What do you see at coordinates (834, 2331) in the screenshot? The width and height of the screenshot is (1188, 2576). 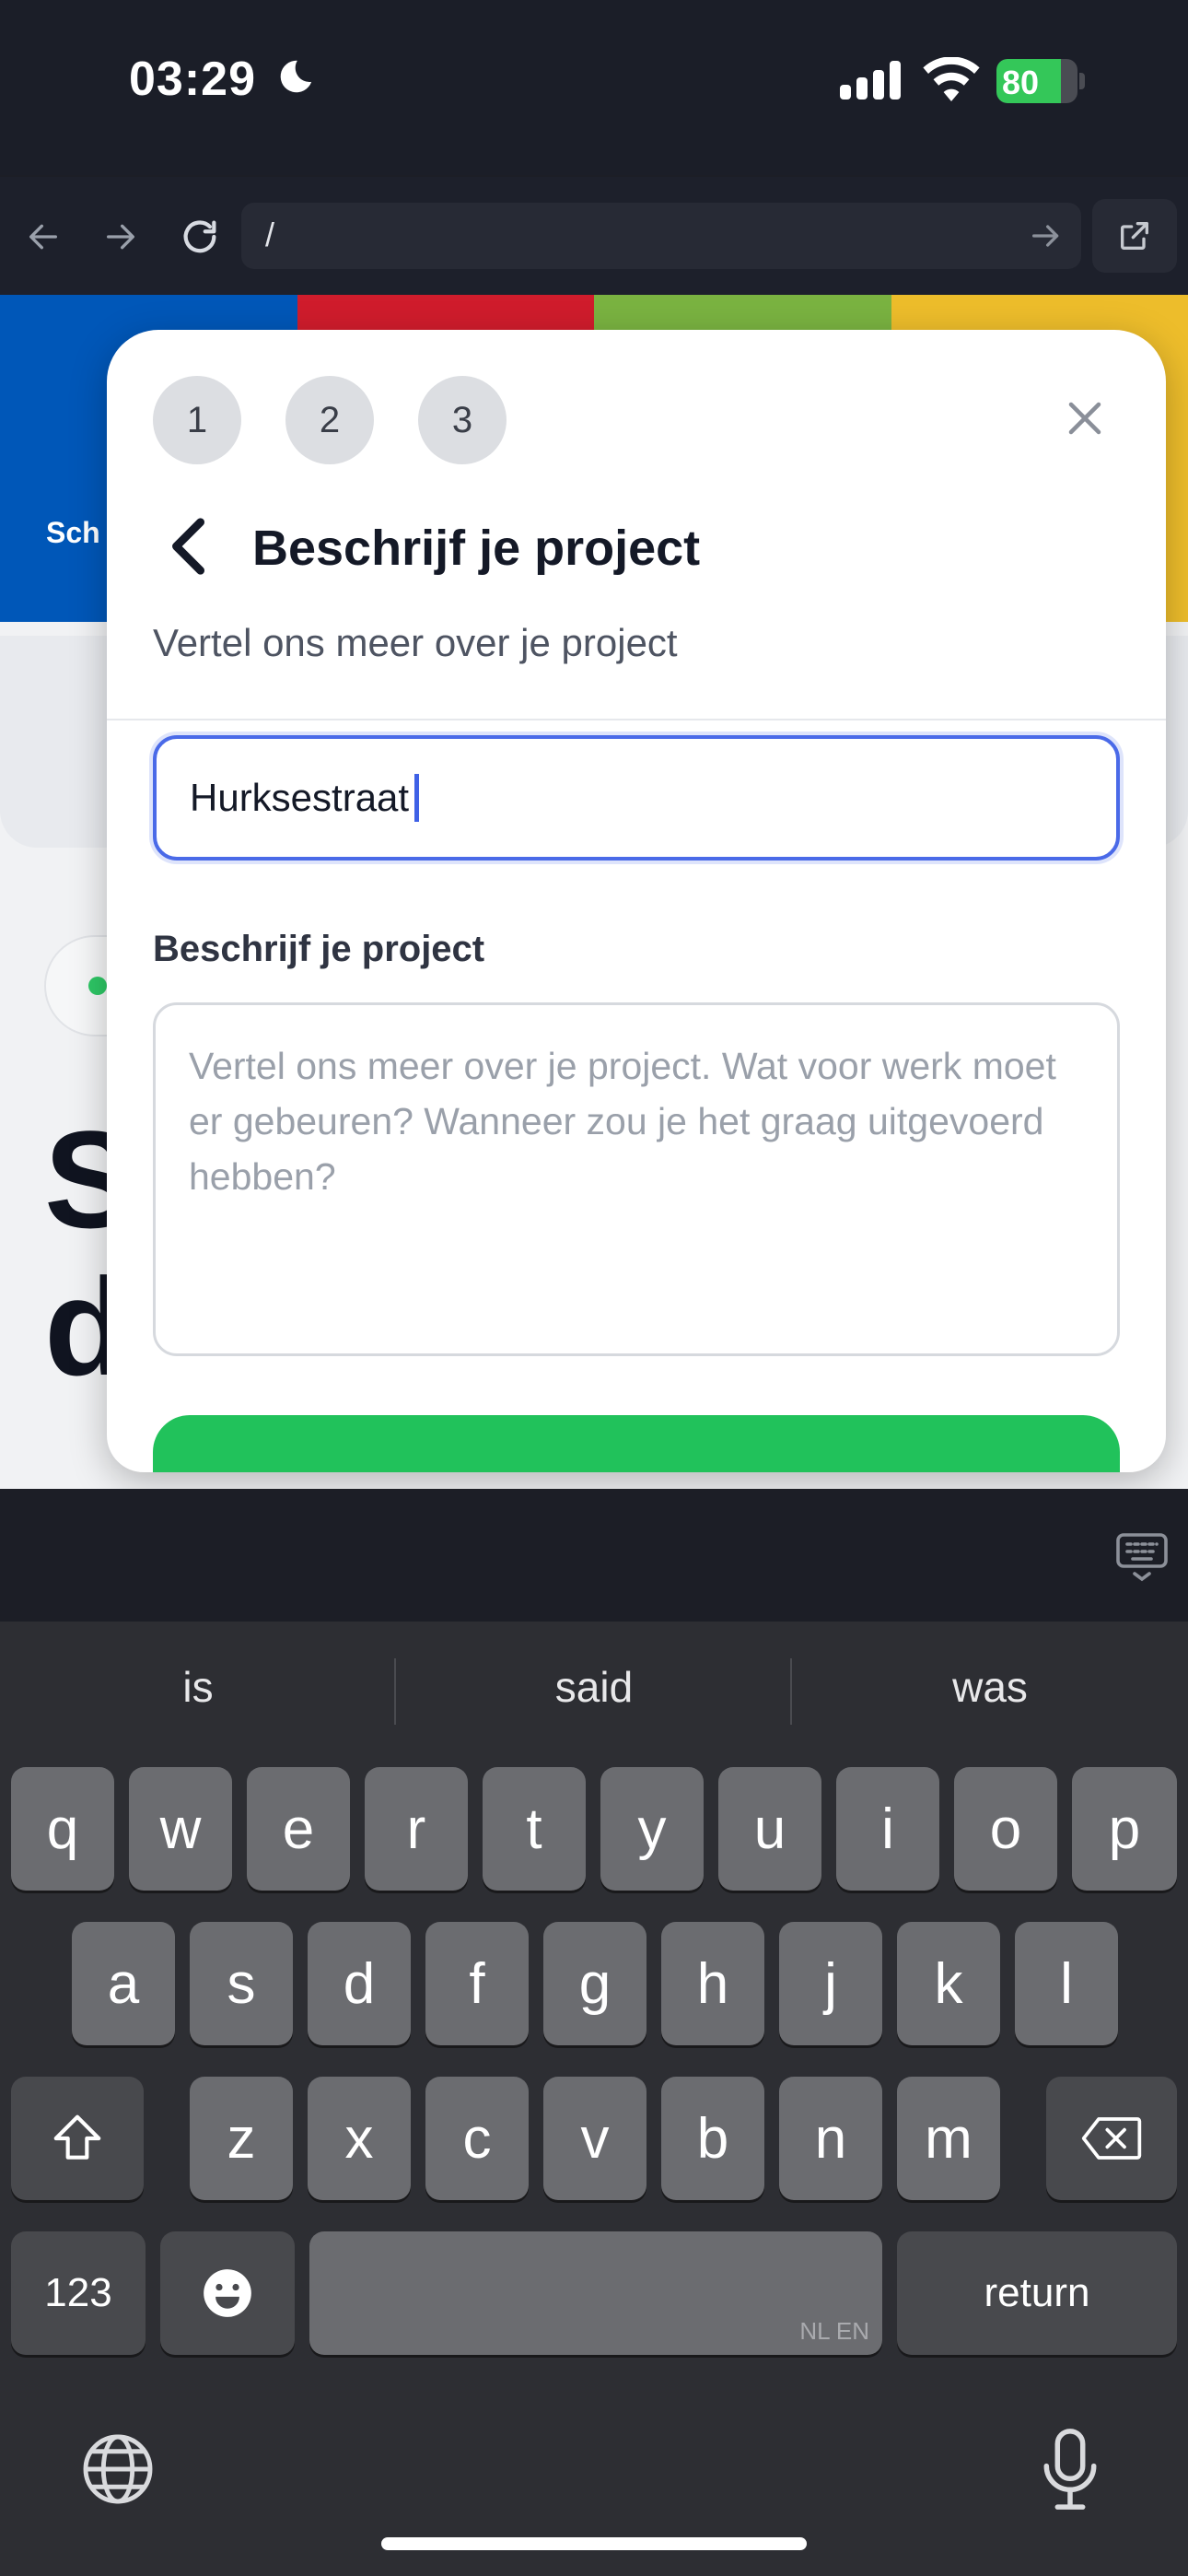 I see `space-language-label: NL EN` at bounding box center [834, 2331].